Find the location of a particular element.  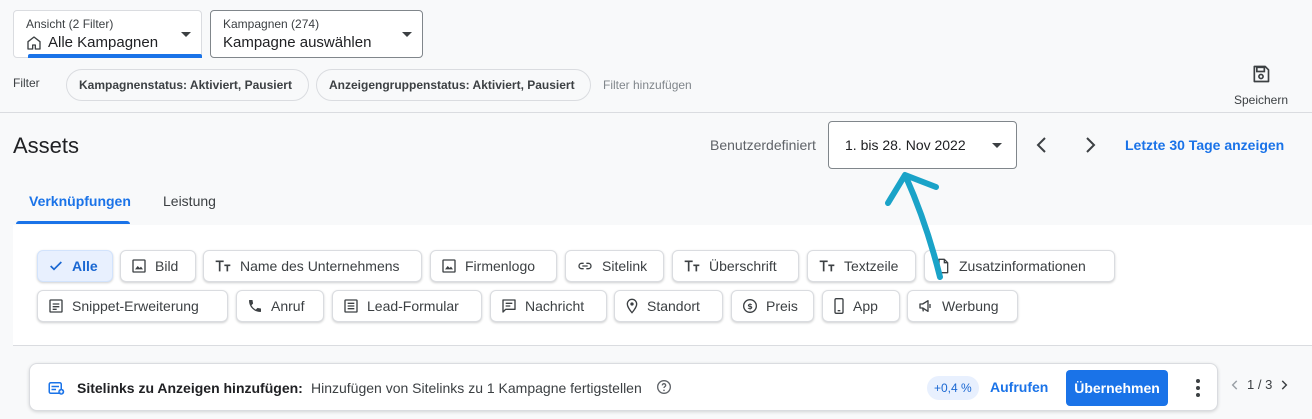

help-icon is located at coordinates (664, 387).